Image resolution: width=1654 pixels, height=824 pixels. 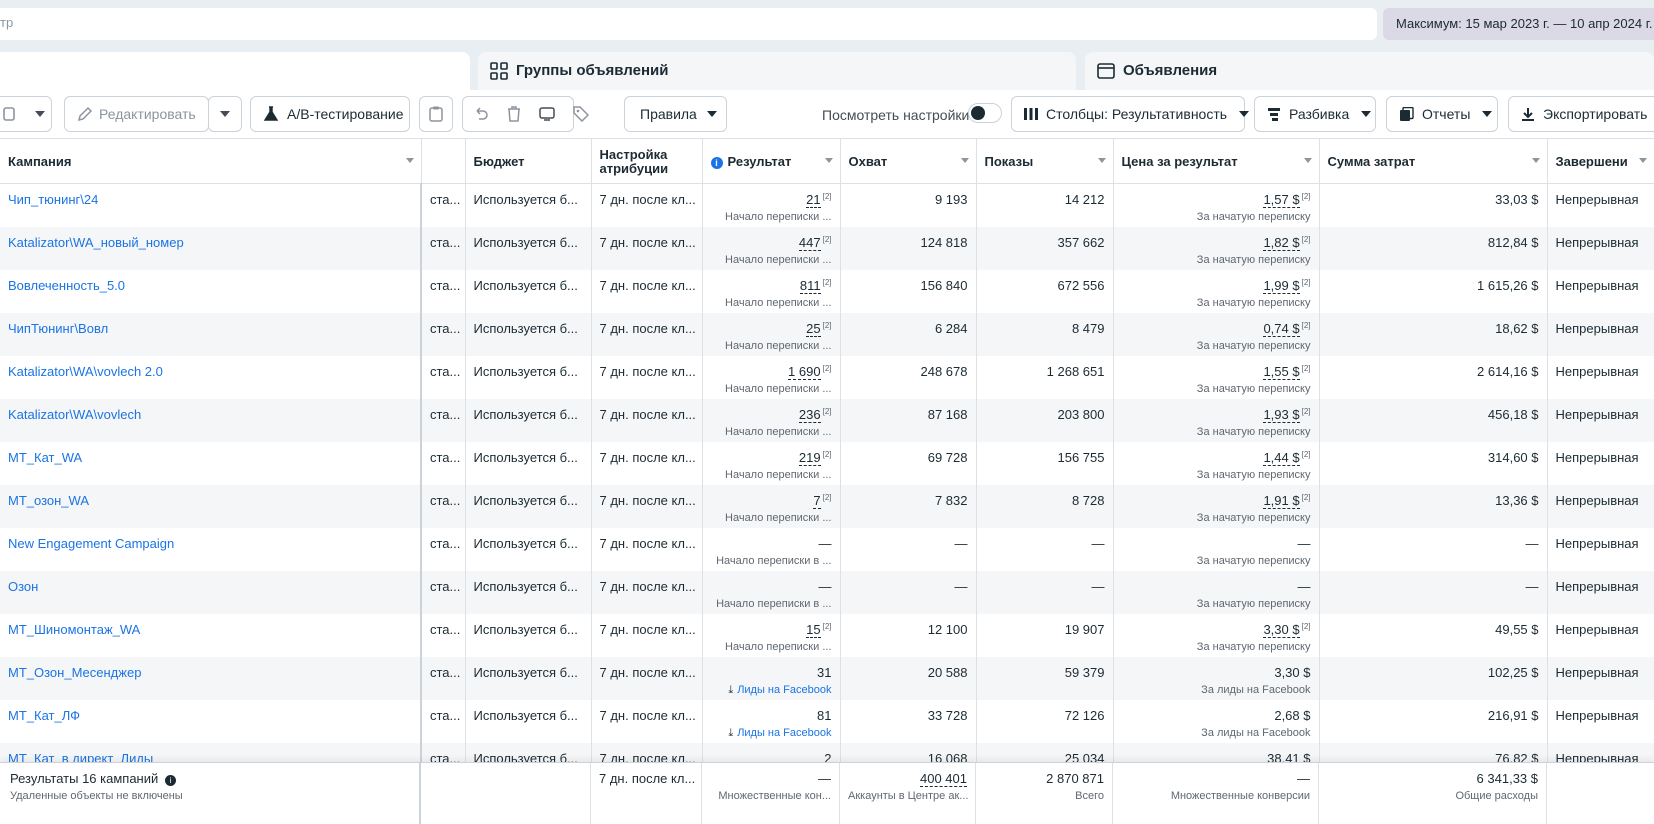 What do you see at coordinates (1315, 114) in the screenshot?
I see `breakdown-button: Разбивка` at bounding box center [1315, 114].